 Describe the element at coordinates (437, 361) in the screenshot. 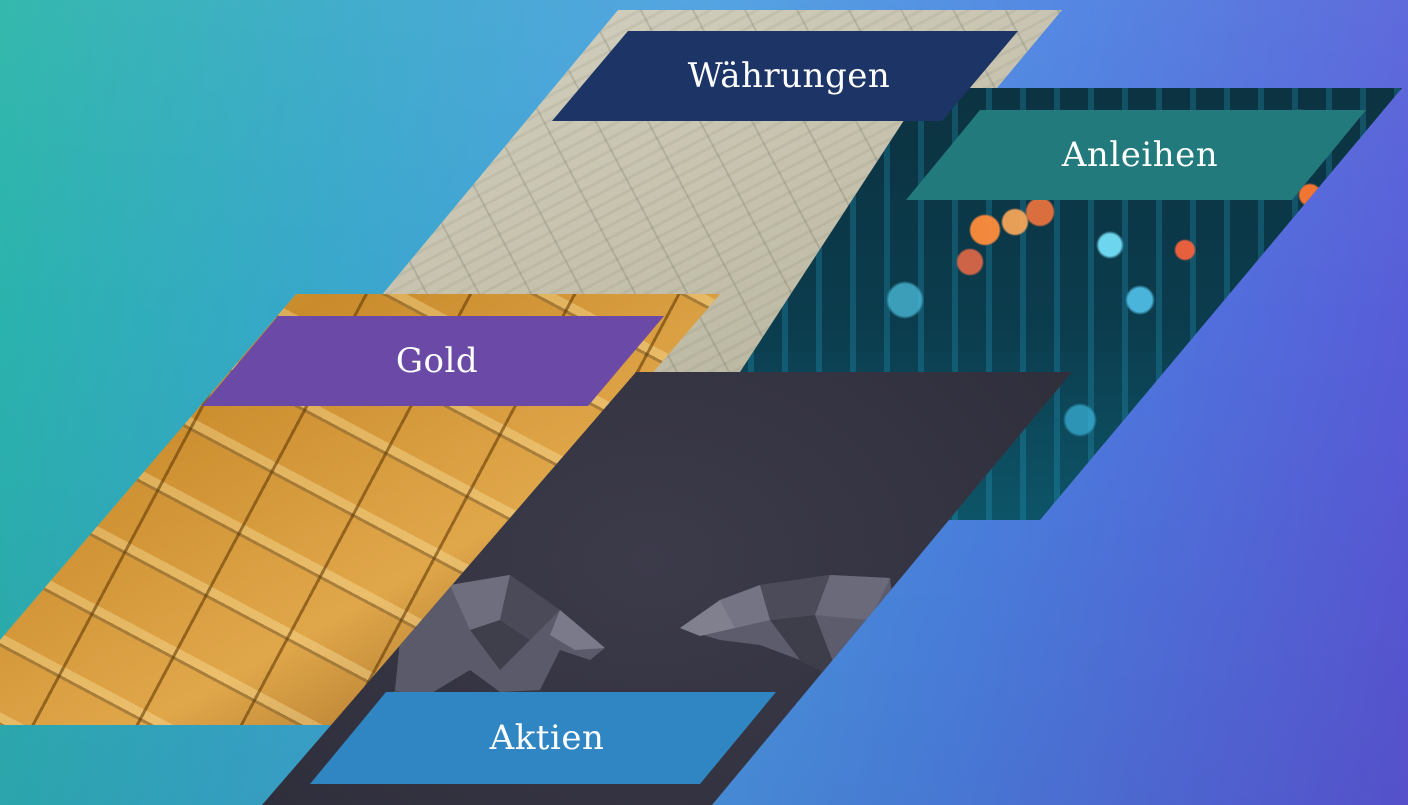

I see `gold-label-text: Gold` at that location.